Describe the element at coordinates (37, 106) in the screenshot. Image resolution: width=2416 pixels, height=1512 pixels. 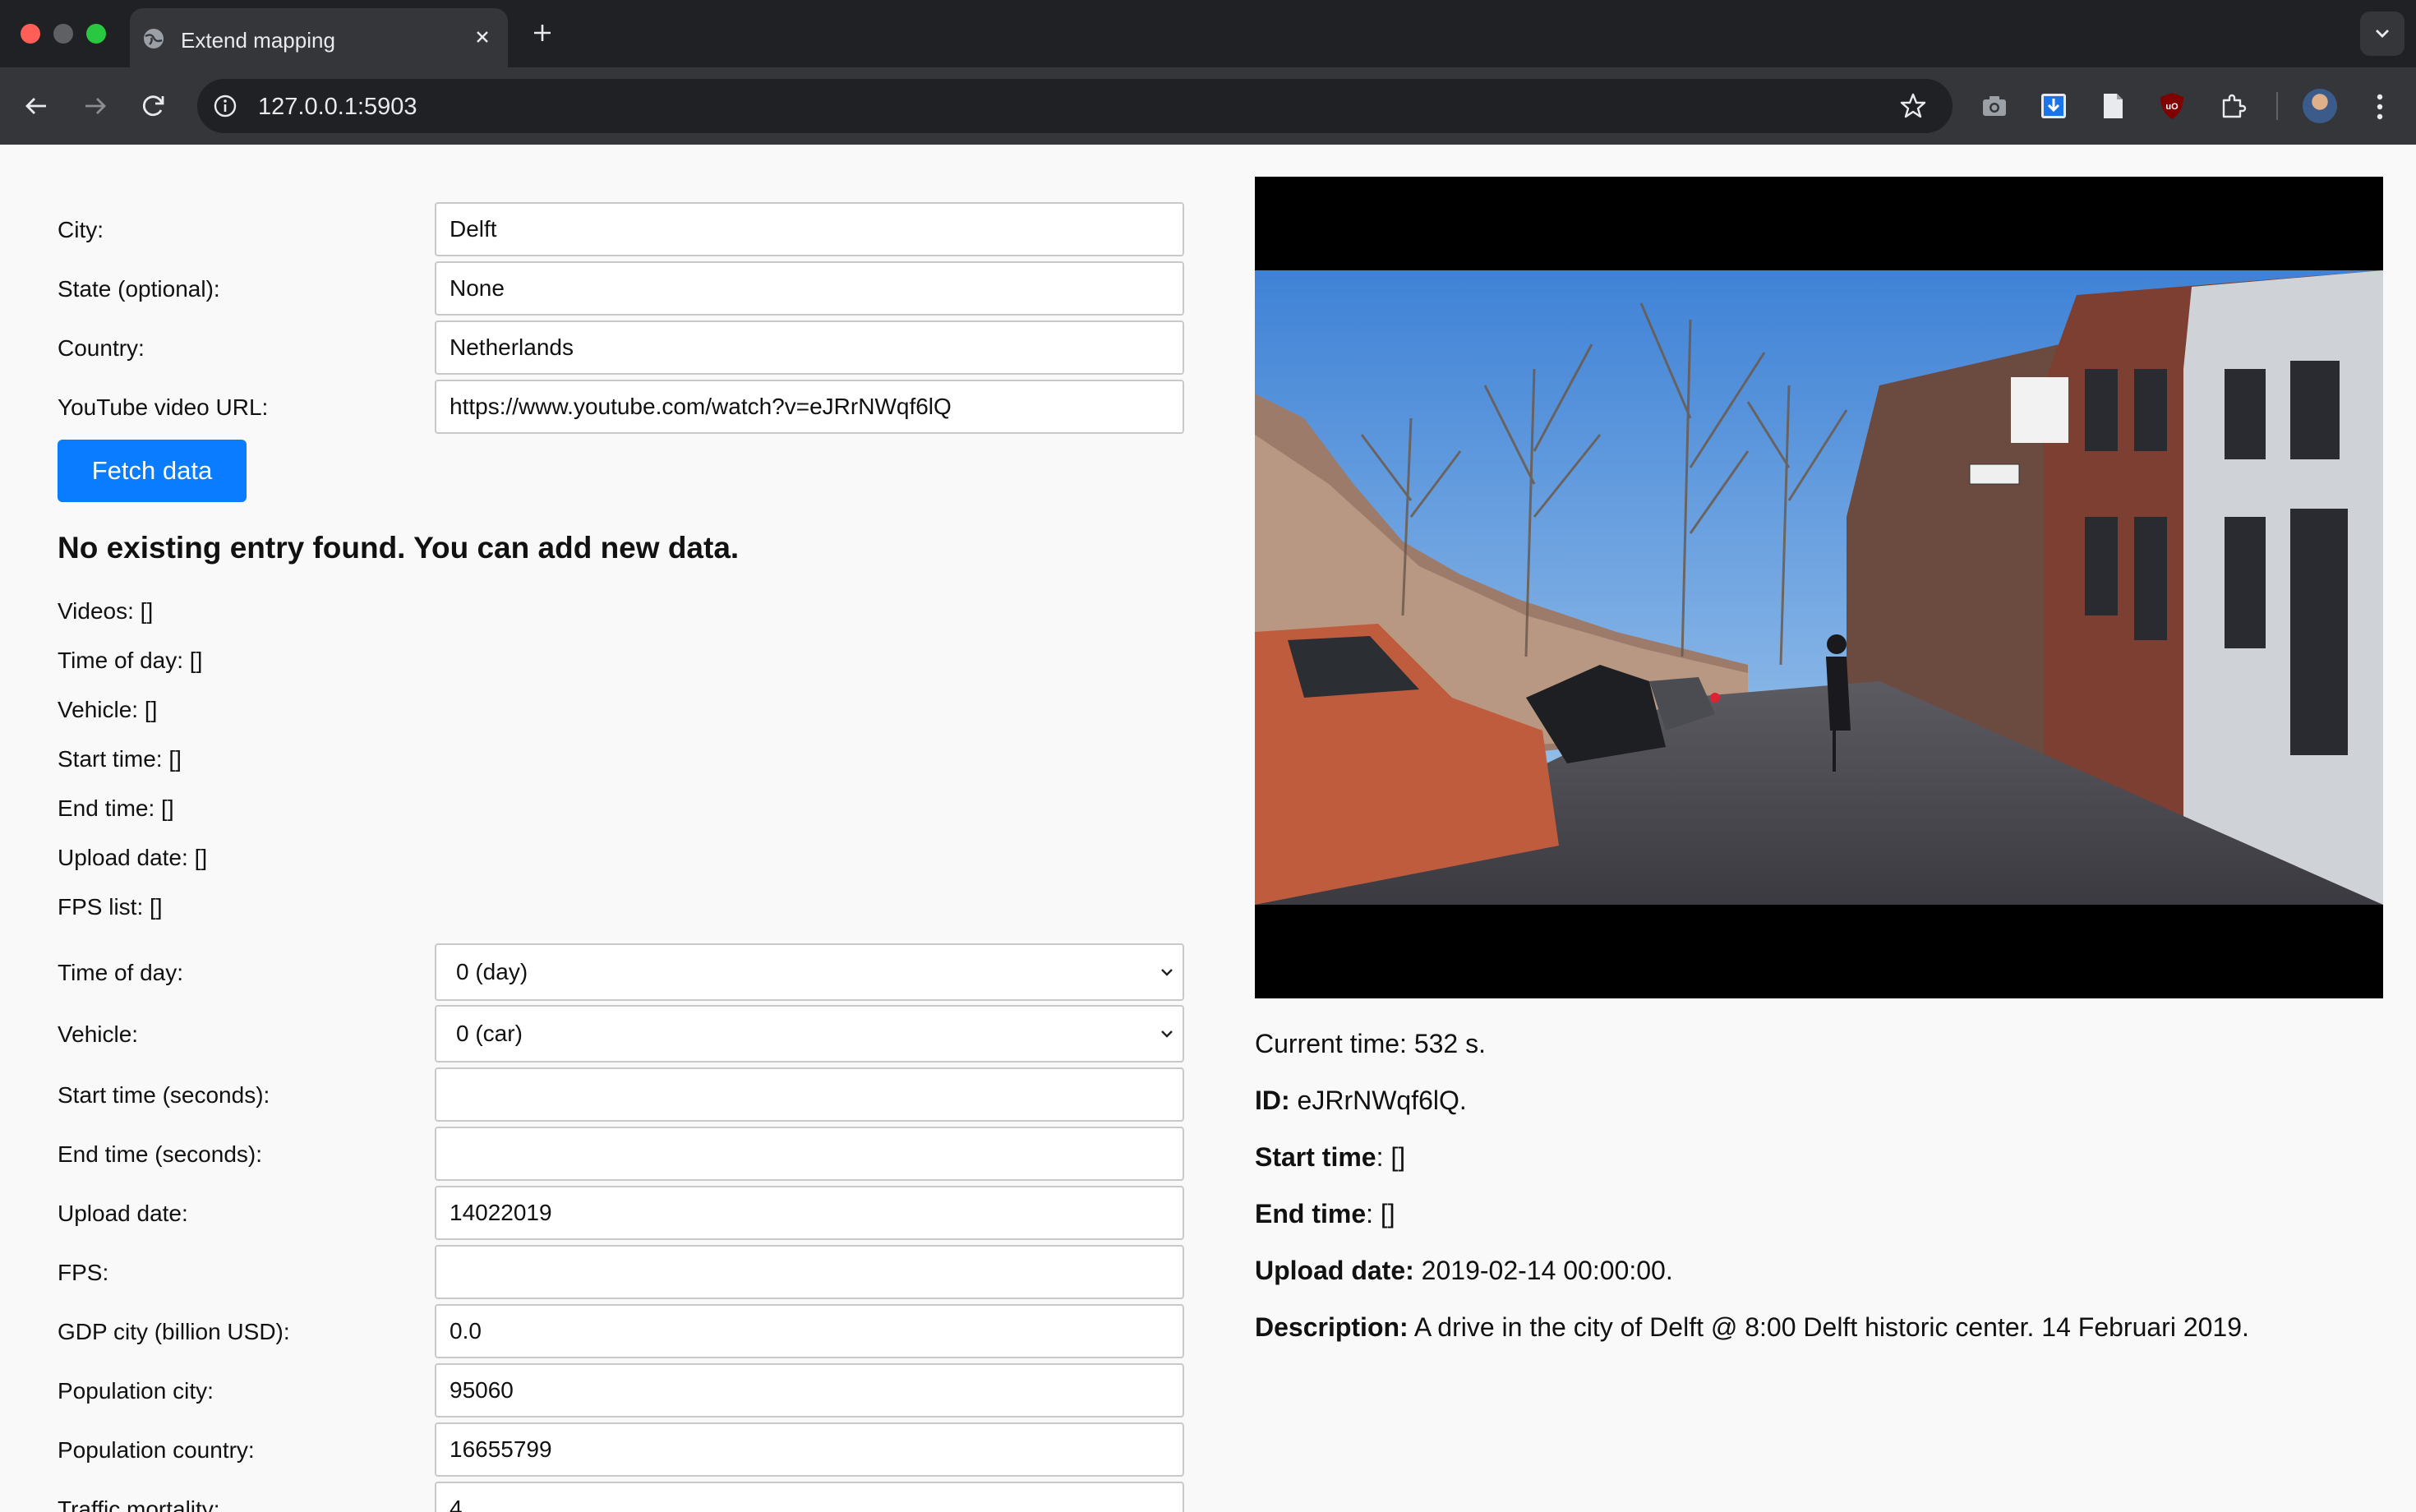
I see `back-arrow-icon` at that location.